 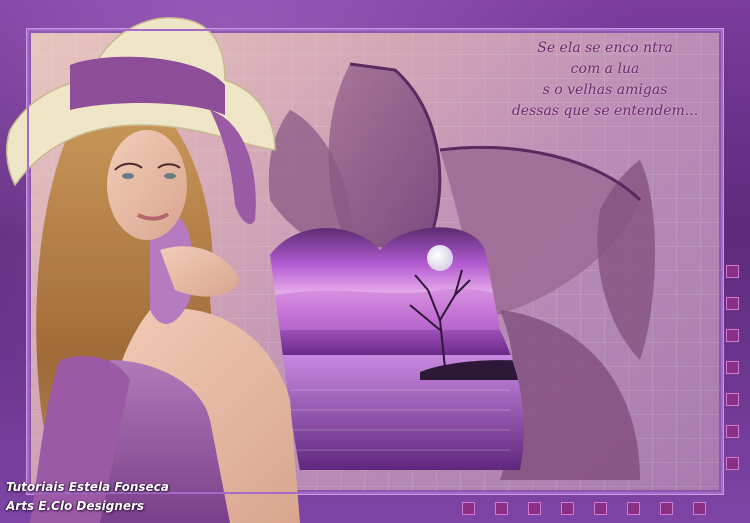 What do you see at coordinates (75, 506) in the screenshot?
I see `credit-line-arts: Arts E.Clo Designers` at bounding box center [75, 506].